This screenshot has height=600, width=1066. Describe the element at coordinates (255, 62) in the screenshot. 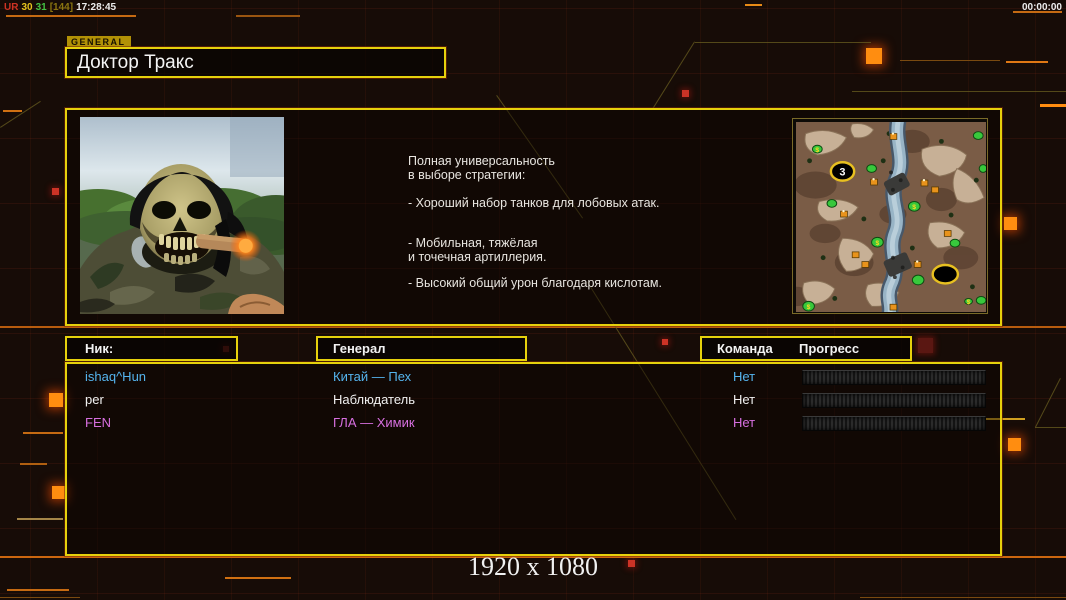

I see `general-title: Доктор Тракс` at that location.